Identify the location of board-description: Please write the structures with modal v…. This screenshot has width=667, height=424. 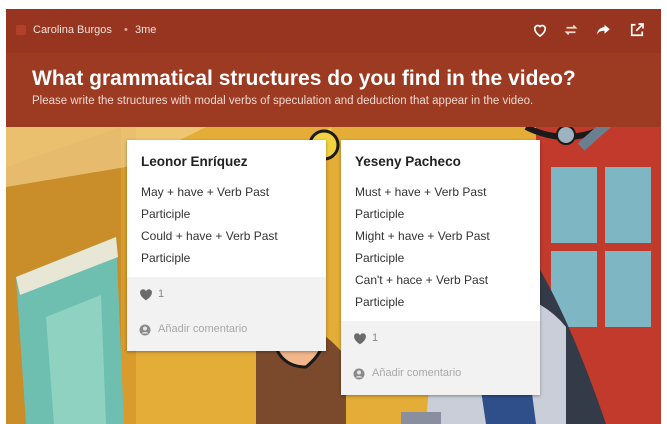
(283, 101).